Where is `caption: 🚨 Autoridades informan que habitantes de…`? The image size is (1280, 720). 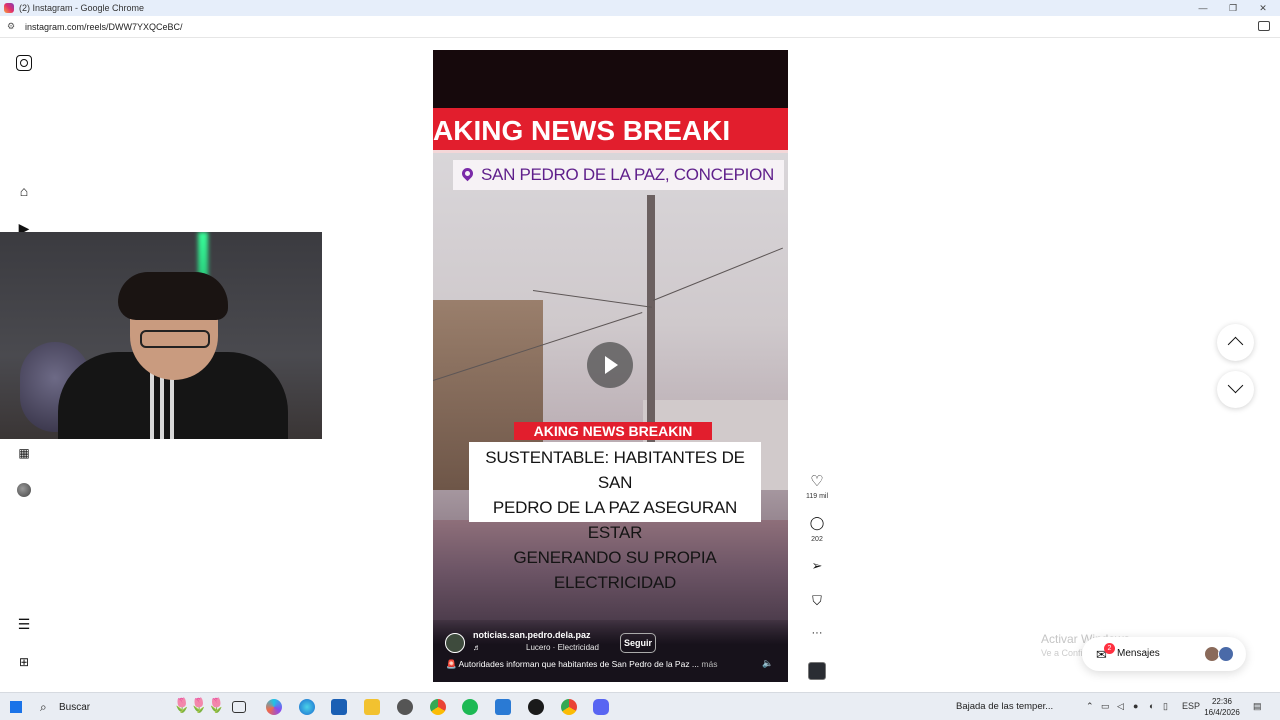
caption: 🚨 Autoridades informan que habitantes de… is located at coordinates (606, 664).